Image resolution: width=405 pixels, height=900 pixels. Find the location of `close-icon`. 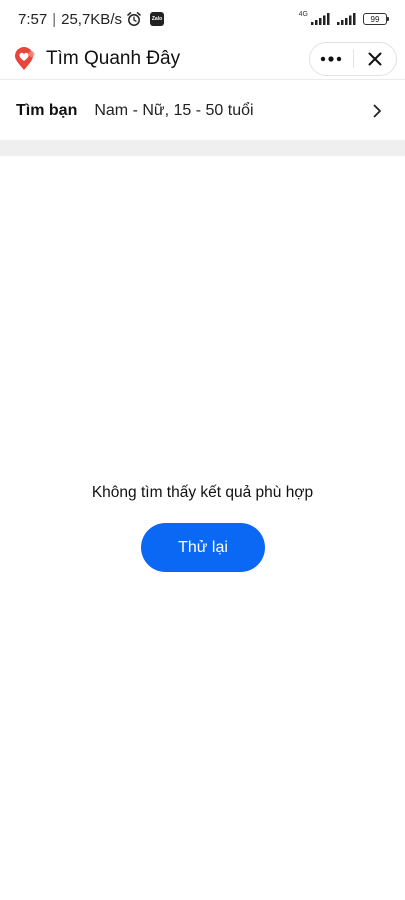

close-icon is located at coordinates (375, 59).